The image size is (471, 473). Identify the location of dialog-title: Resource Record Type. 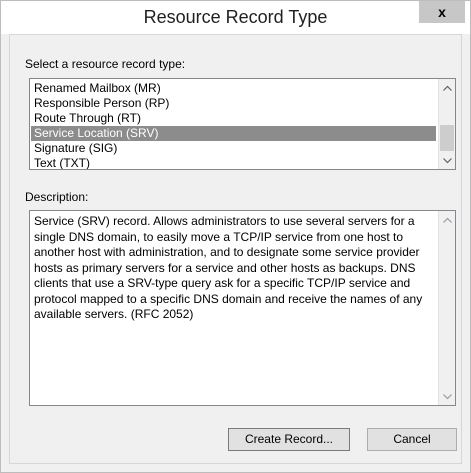
(235, 17).